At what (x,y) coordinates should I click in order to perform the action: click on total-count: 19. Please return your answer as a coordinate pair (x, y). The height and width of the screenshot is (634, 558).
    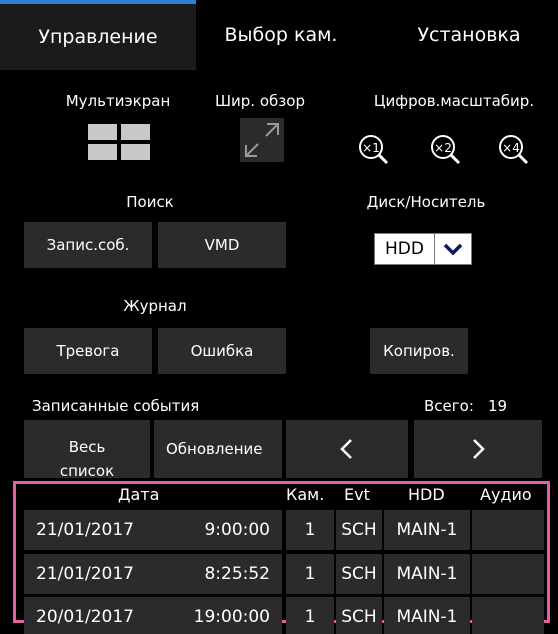
    Looking at the image, I should click on (498, 406).